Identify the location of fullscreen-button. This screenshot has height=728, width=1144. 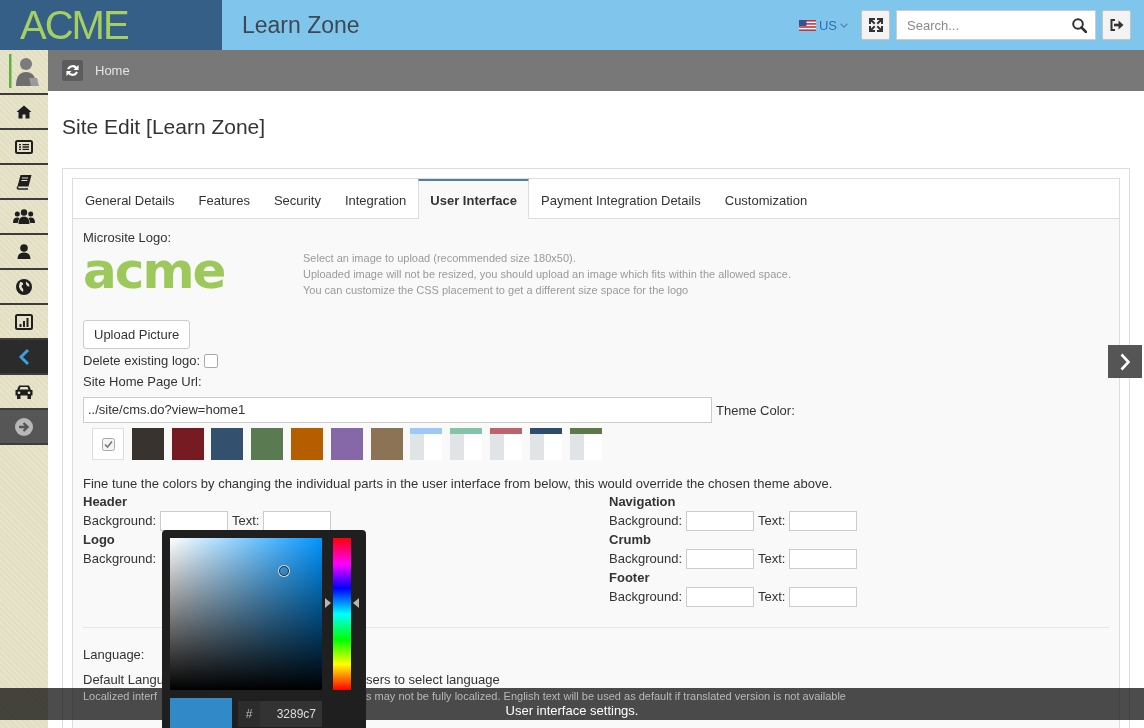
(875, 25).